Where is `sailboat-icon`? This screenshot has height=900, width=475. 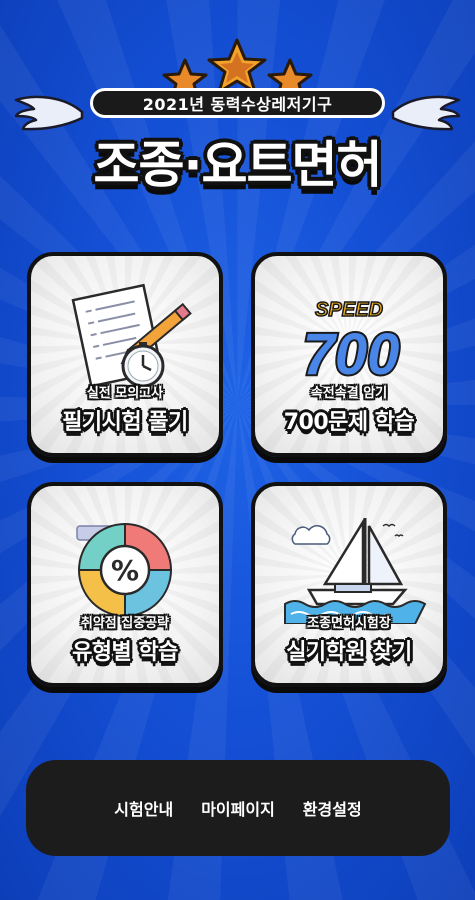
sailboat-icon is located at coordinates (355, 570).